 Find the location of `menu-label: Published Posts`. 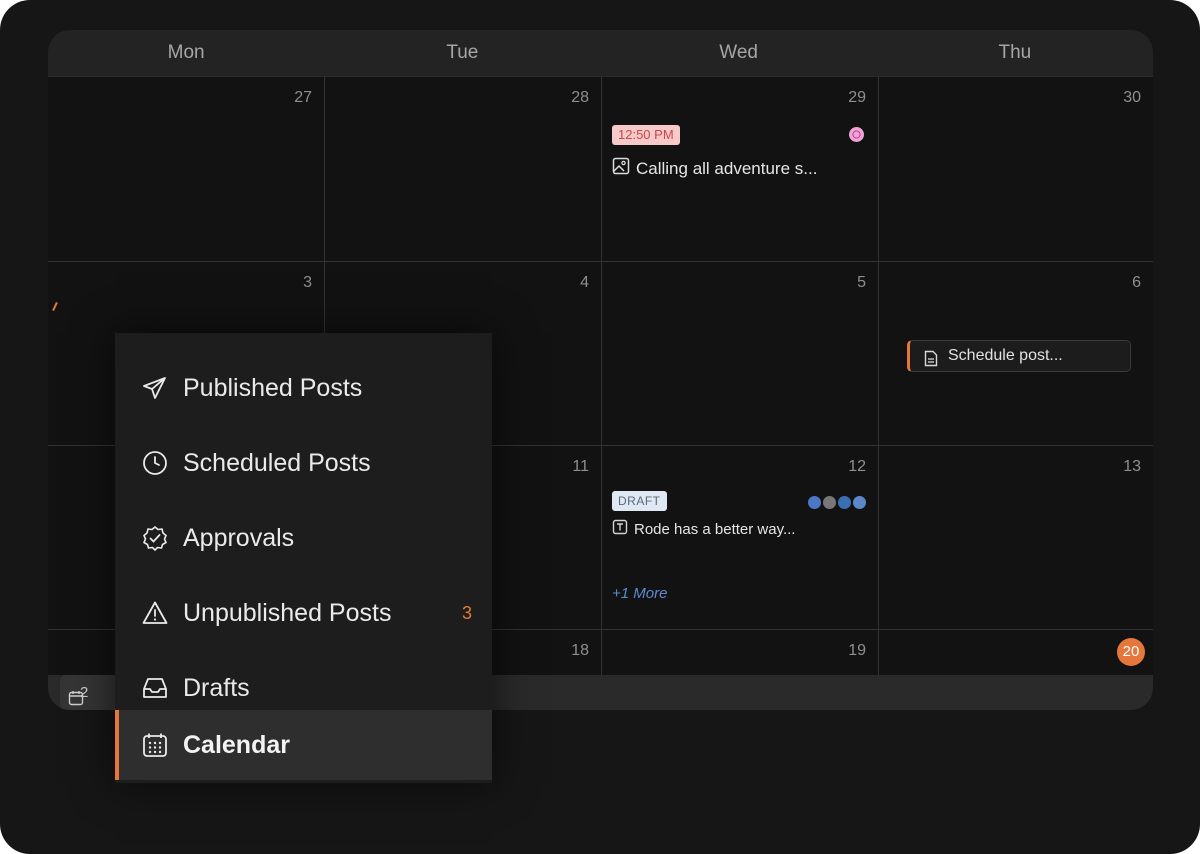

menu-label: Published Posts is located at coordinates (273, 387).